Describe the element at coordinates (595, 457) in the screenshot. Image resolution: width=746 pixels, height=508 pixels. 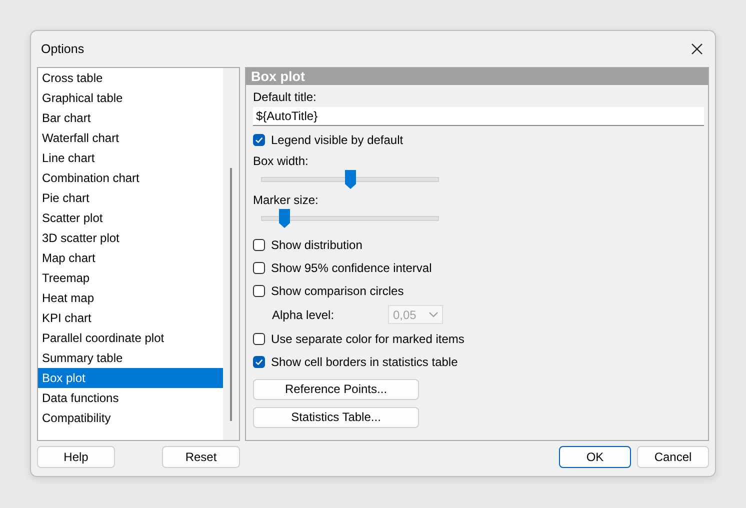
I see `dialog-button: OK` at that location.